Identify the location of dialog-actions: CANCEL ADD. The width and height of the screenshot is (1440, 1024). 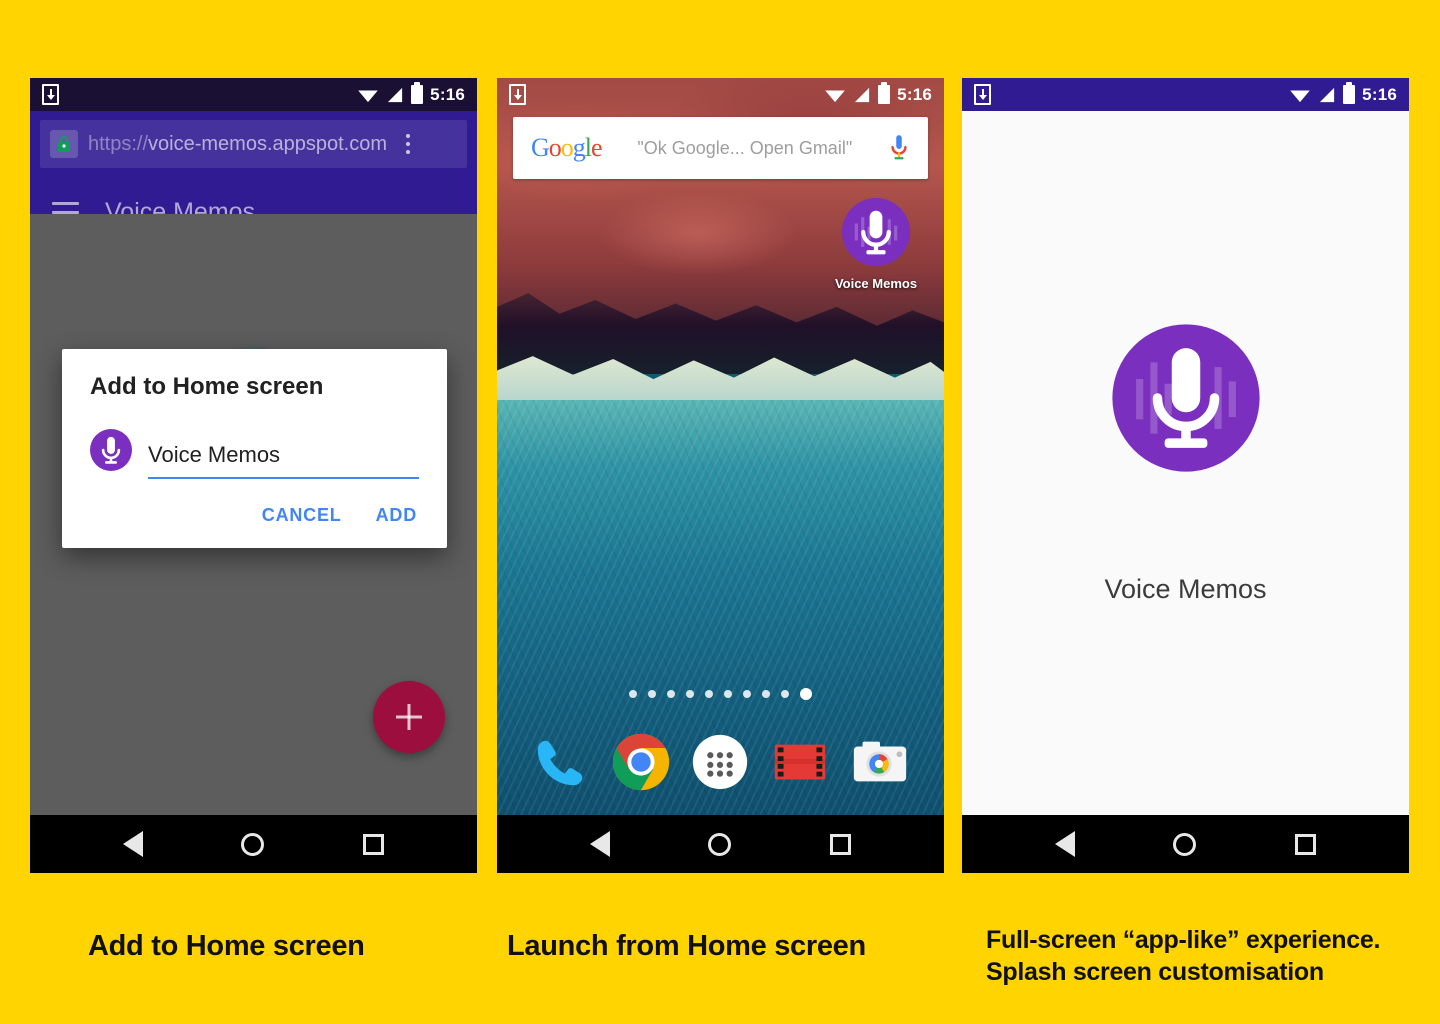
(254, 509).